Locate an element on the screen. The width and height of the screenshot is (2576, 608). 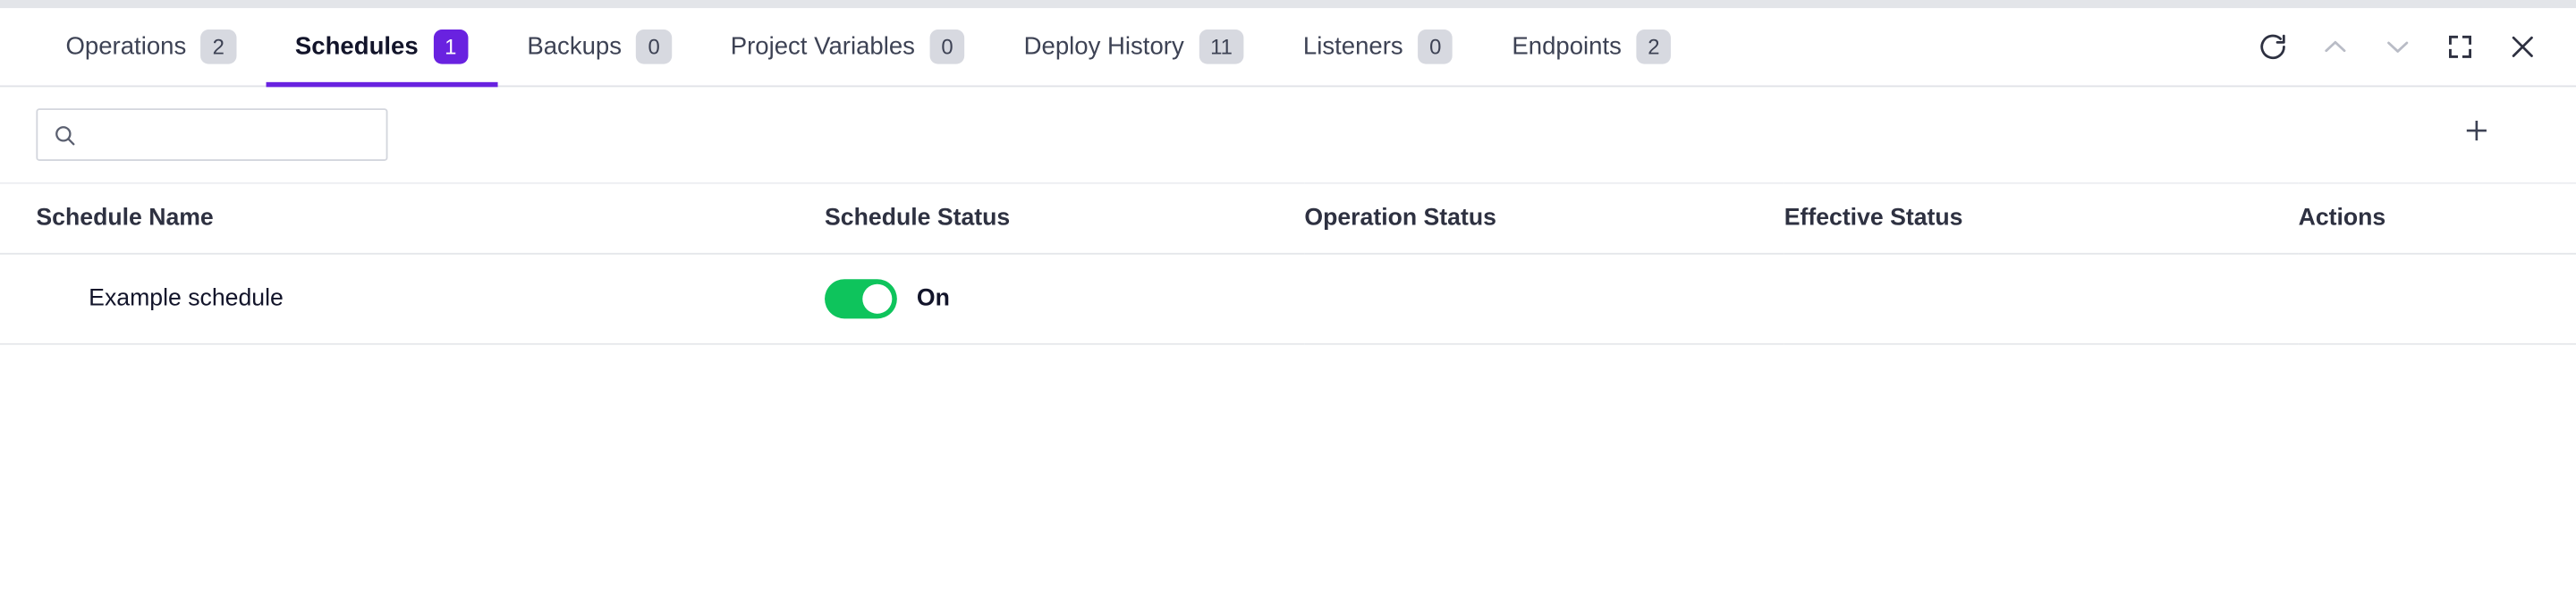
schedule-status-toggle is located at coordinates (861, 299).